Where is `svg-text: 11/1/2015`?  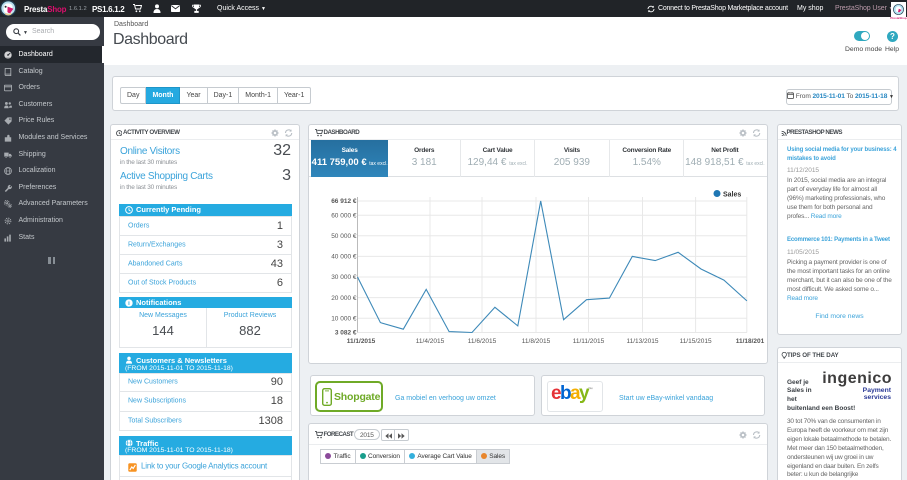 svg-text: 11/1/2015 is located at coordinates (361, 341).